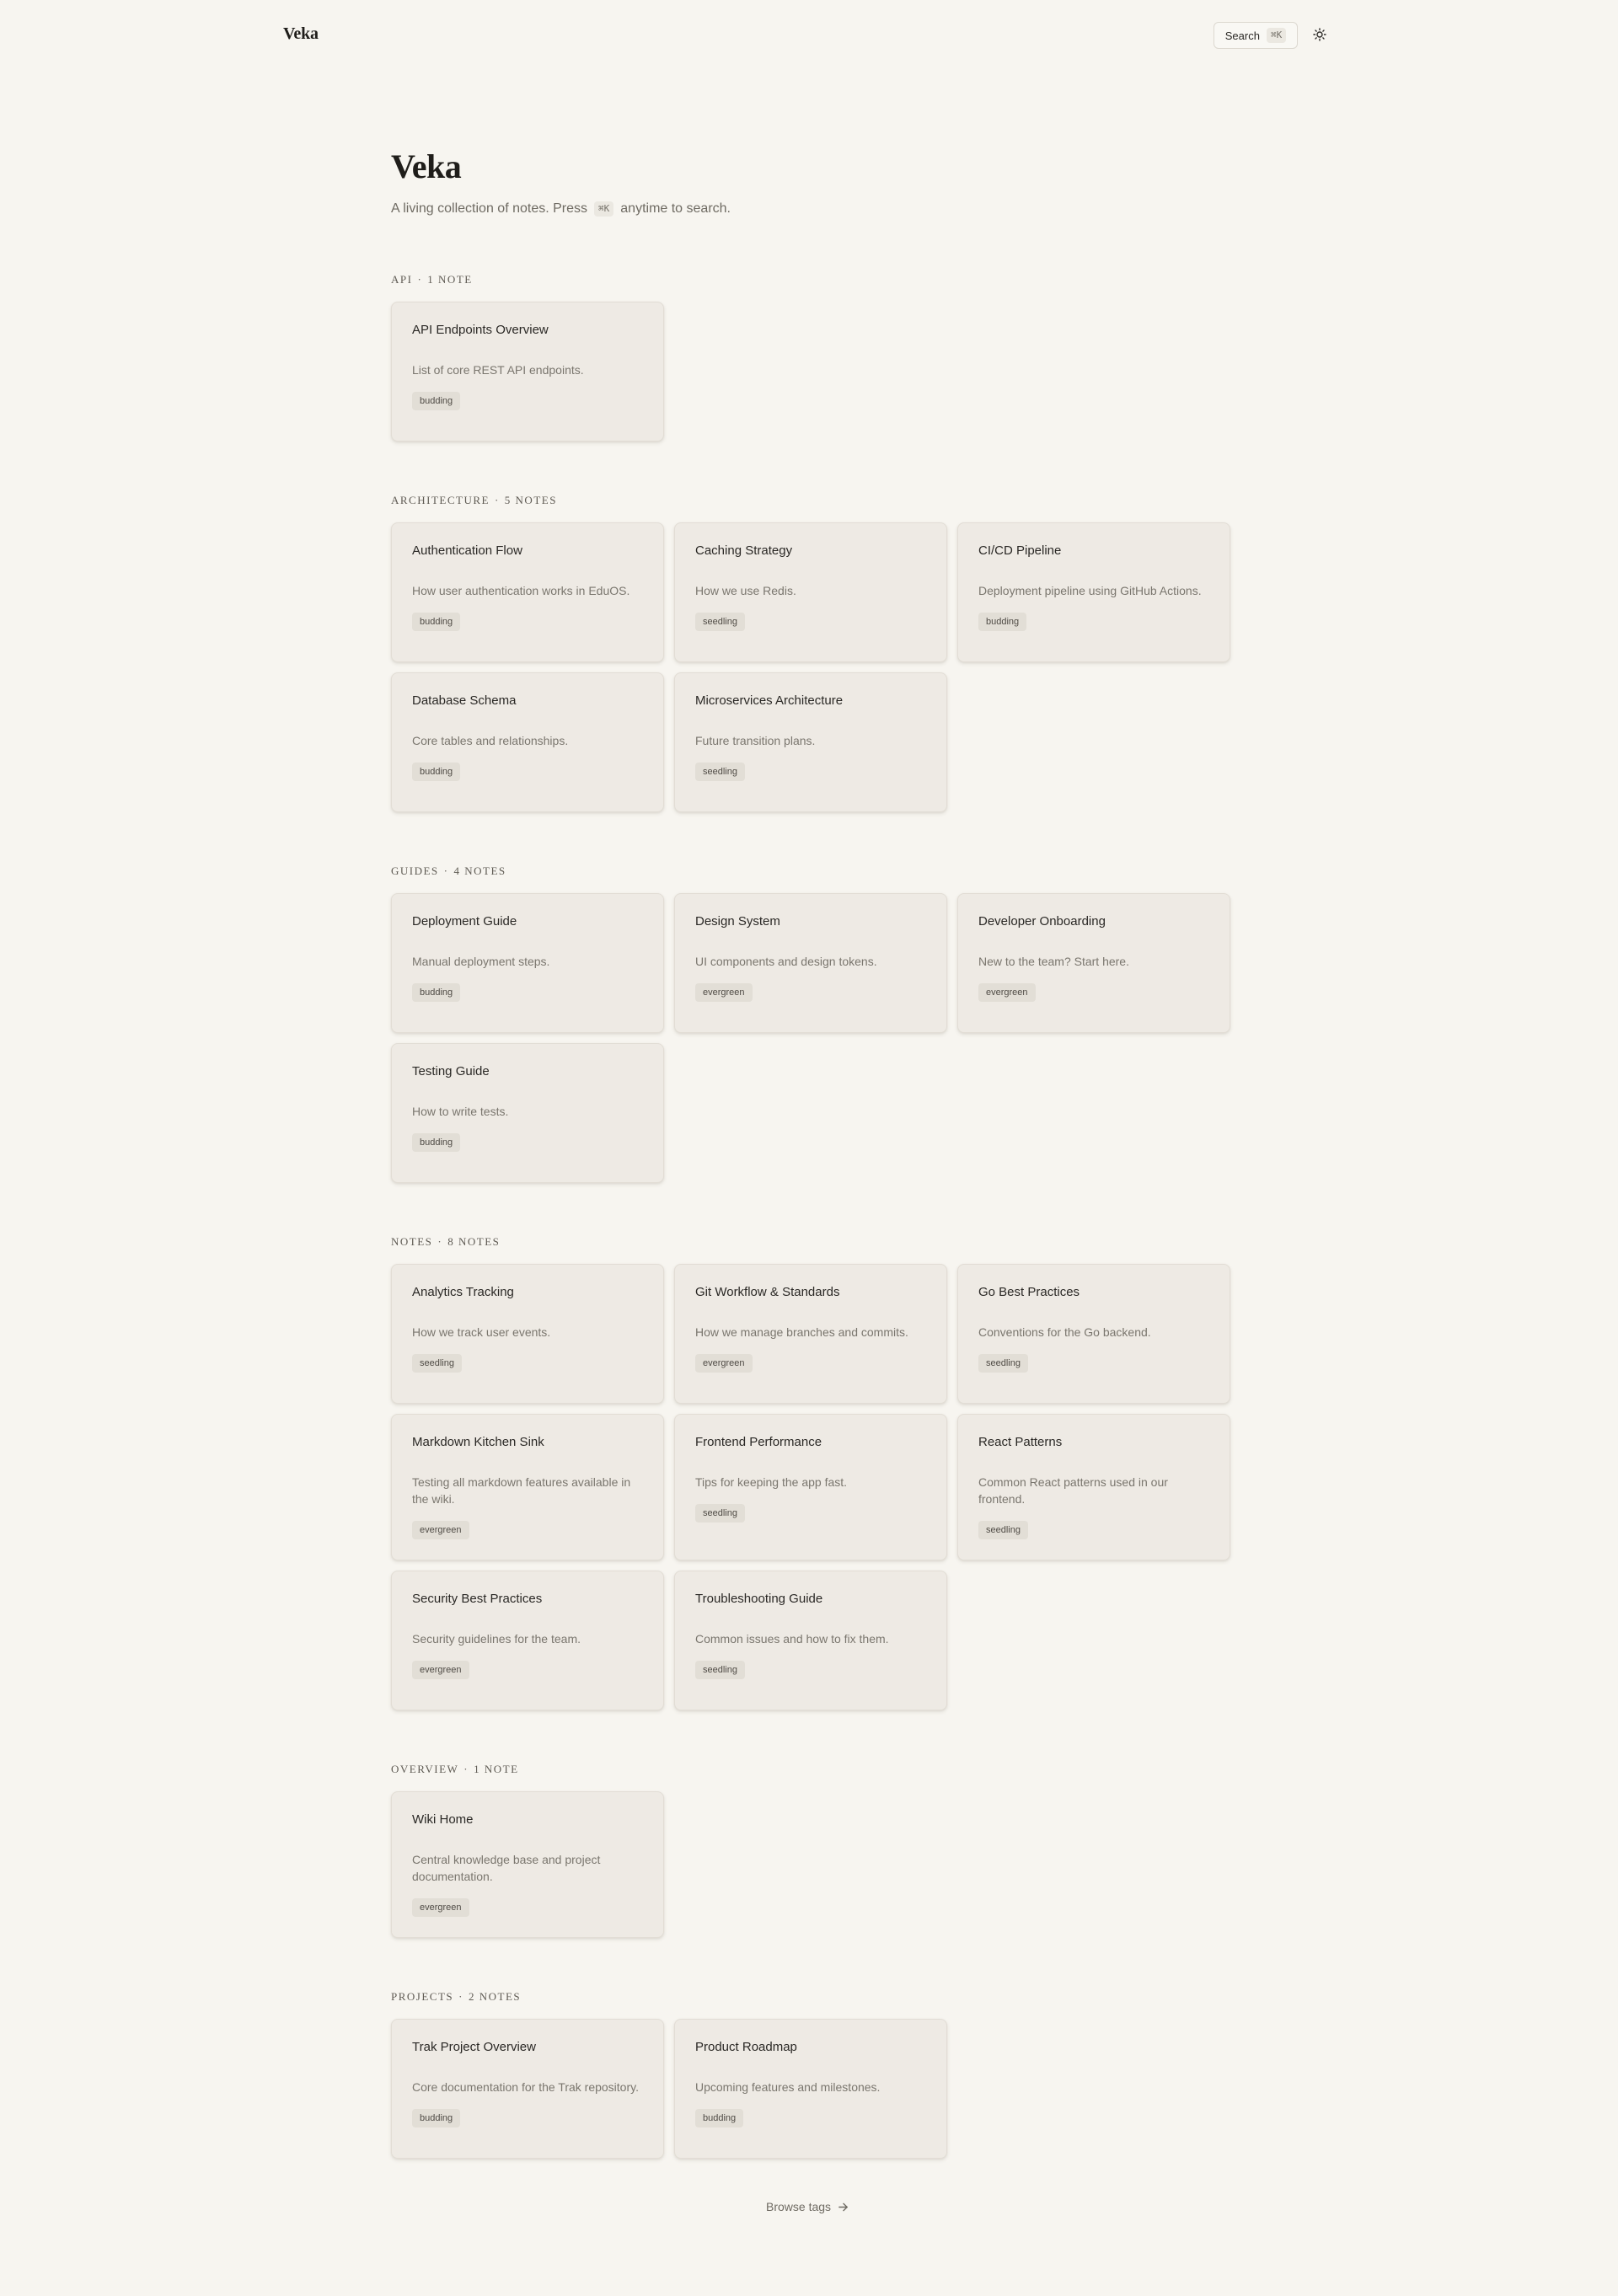  What do you see at coordinates (744, 550) in the screenshot?
I see `note-title: Caching Strategy` at bounding box center [744, 550].